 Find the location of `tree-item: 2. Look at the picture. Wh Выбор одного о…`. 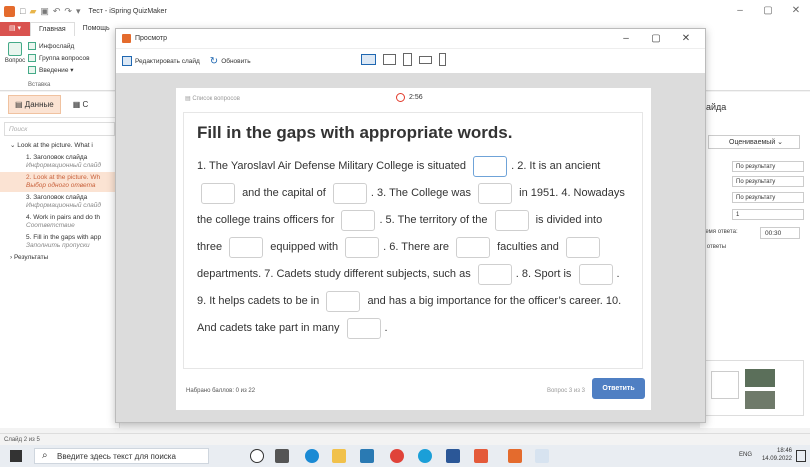

tree-item: 2. Look at the picture. Wh Выбор одного о… is located at coordinates (59, 182).